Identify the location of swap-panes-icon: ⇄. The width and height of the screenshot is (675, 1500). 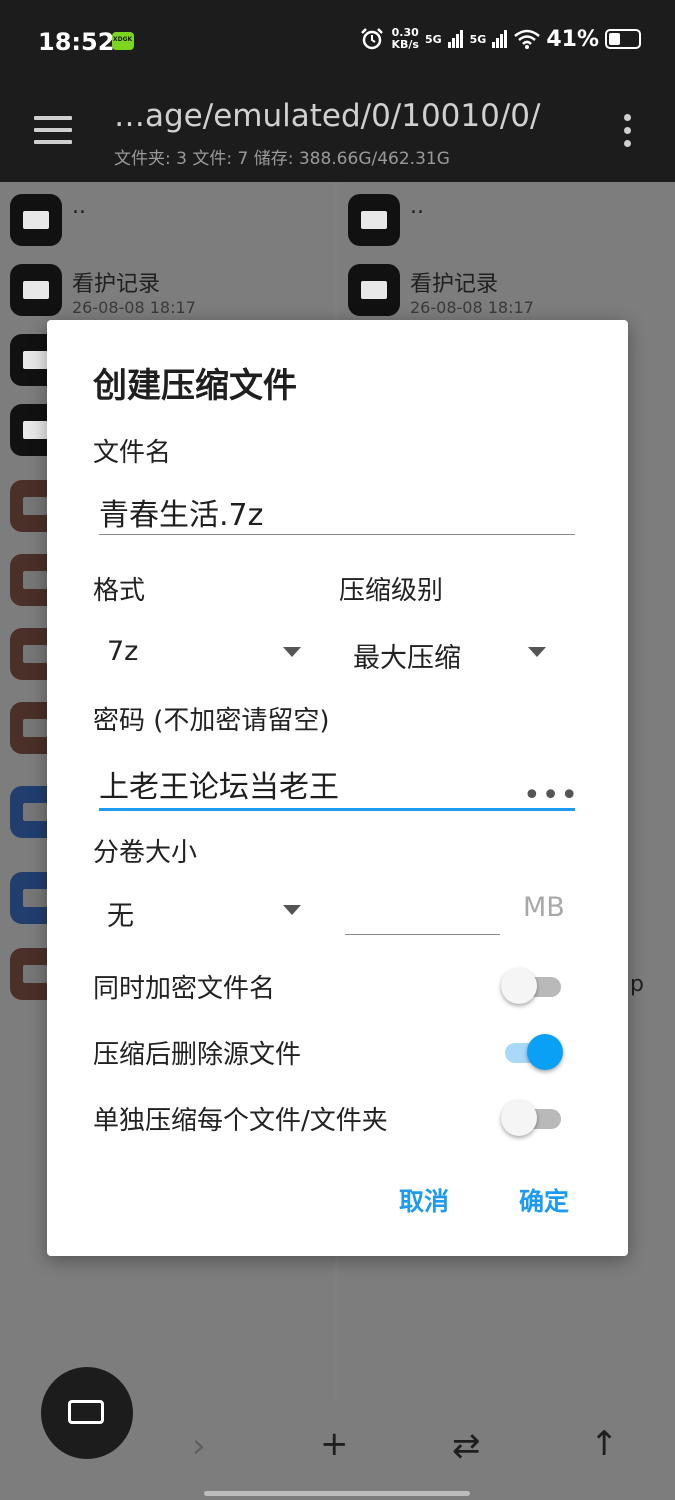
(466, 1446).